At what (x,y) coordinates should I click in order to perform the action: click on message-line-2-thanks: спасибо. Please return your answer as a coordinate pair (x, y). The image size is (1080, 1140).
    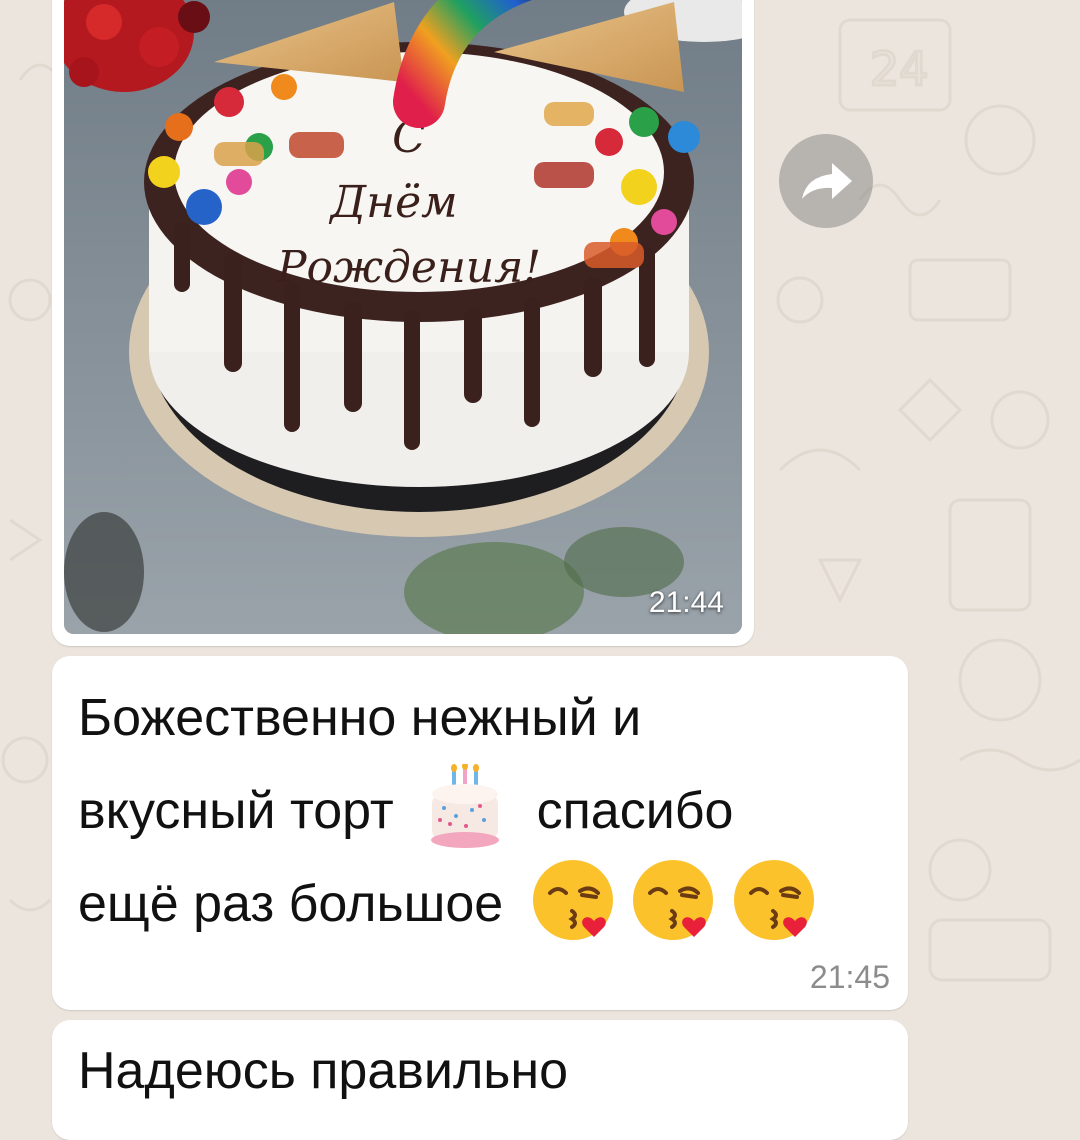
    Looking at the image, I should click on (635, 811).